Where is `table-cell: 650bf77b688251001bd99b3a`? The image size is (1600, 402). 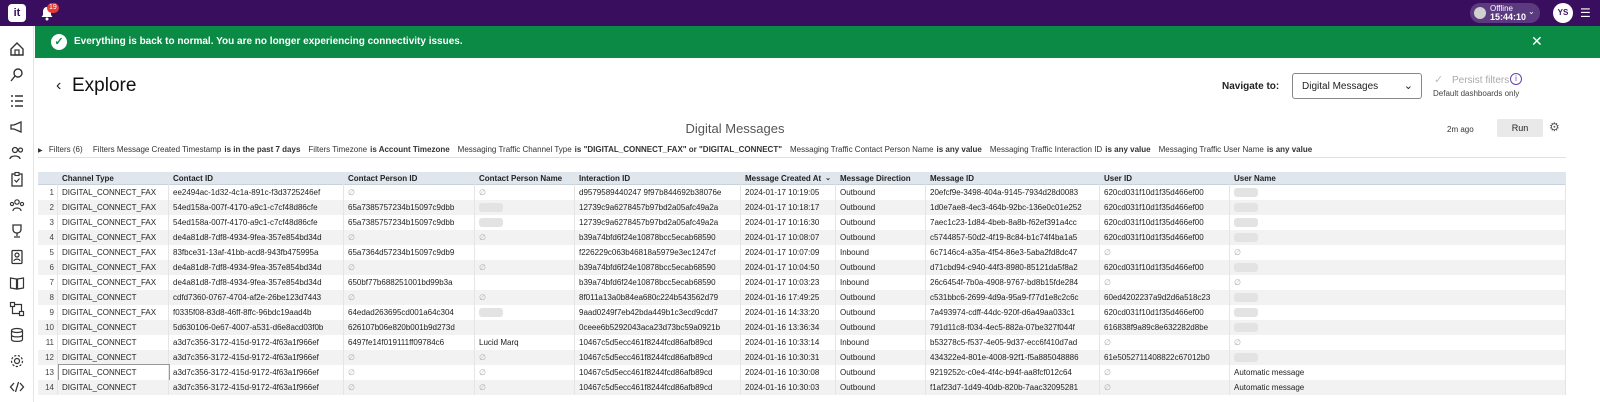 table-cell: 650bf77b688251001bd99b3a is located at coordinates (410, 282).